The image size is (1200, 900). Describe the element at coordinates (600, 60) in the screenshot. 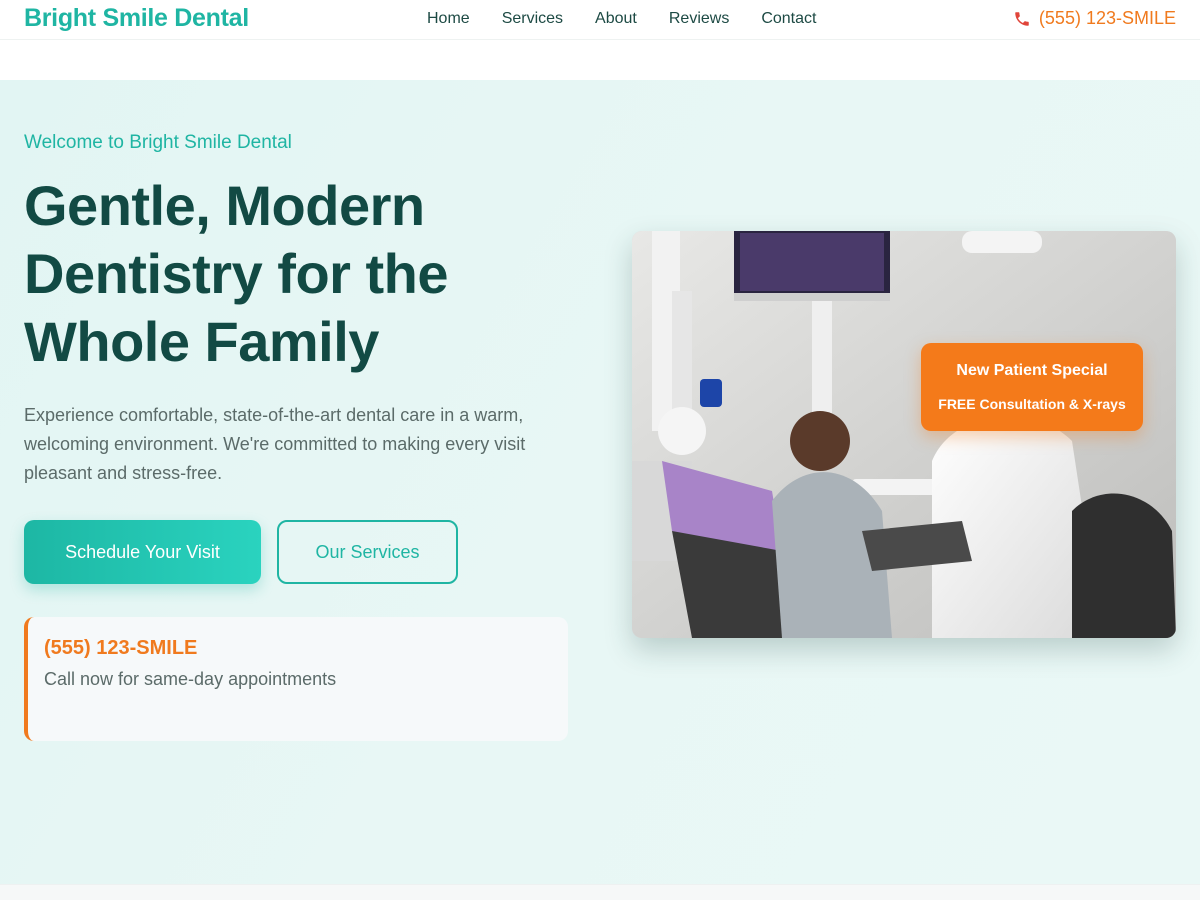

I see `header-spacer` at that location.